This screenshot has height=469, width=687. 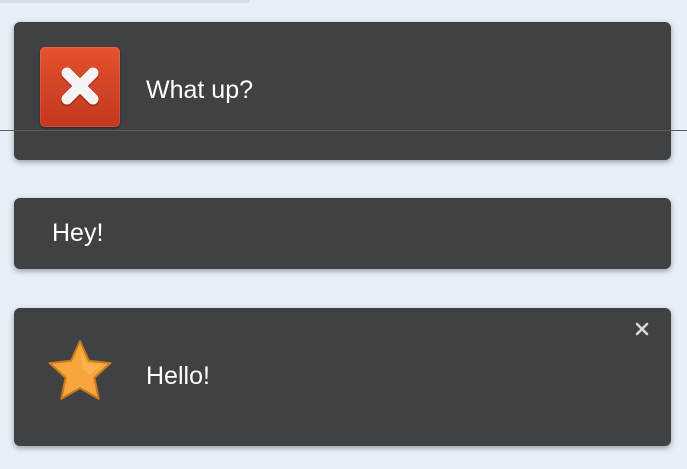 I want to click on error-x-icon, so click(x=80, y=87).